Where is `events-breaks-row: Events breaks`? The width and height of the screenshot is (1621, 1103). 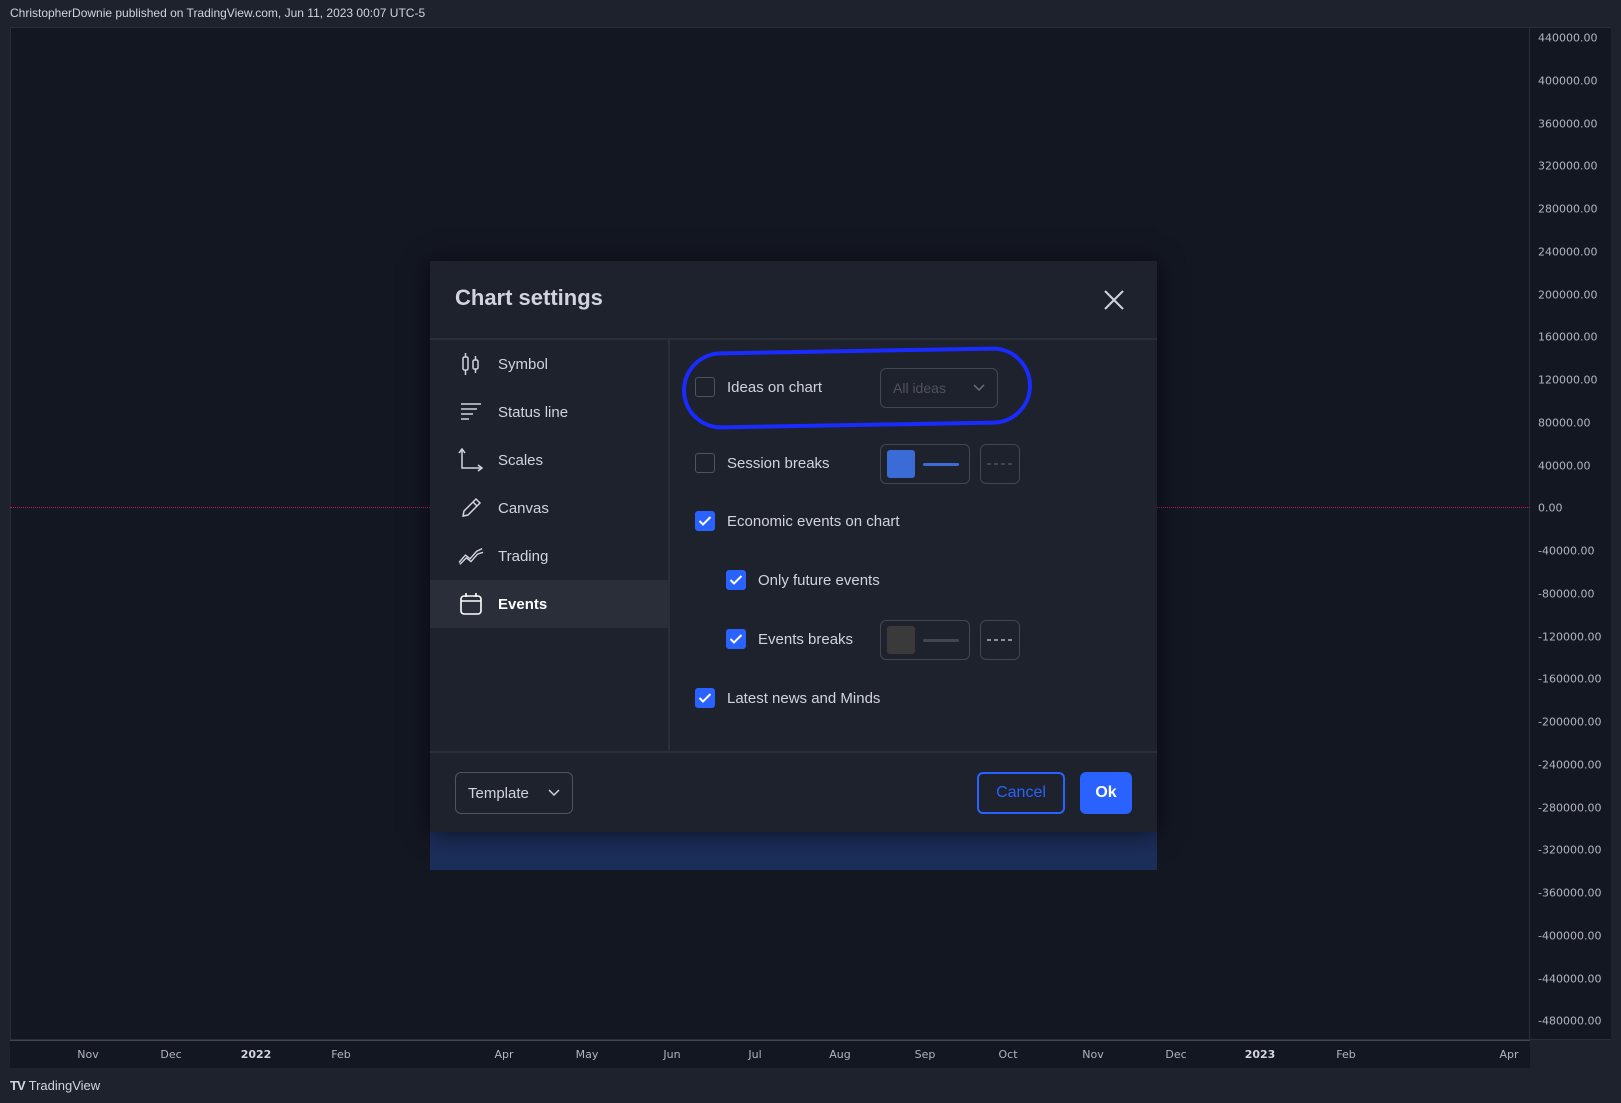
events-breaks-row: Events breaks is located at coordinates (789, 639).